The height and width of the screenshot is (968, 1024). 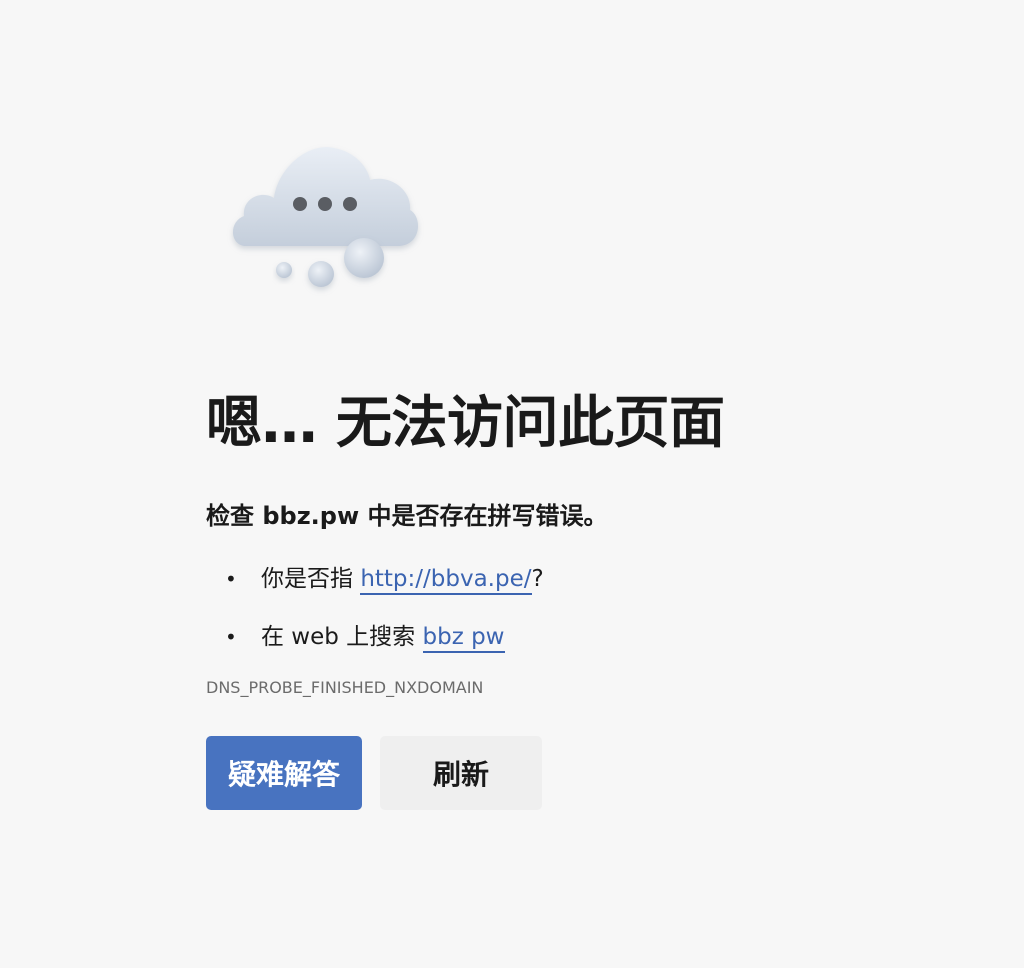 I want to click on error-code: DNS_PROBE_FINISHED_NXDOMAIN, so click(x=345, y=687).